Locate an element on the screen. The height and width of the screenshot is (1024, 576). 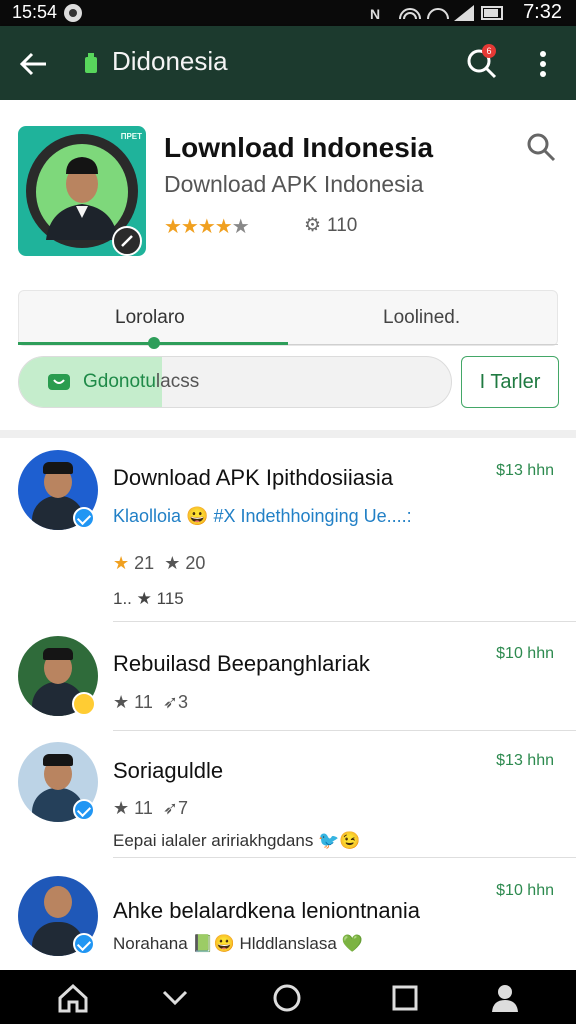
list-item-title: Rebuilasd Beepanghlariak is located at coordinates (241, 663).